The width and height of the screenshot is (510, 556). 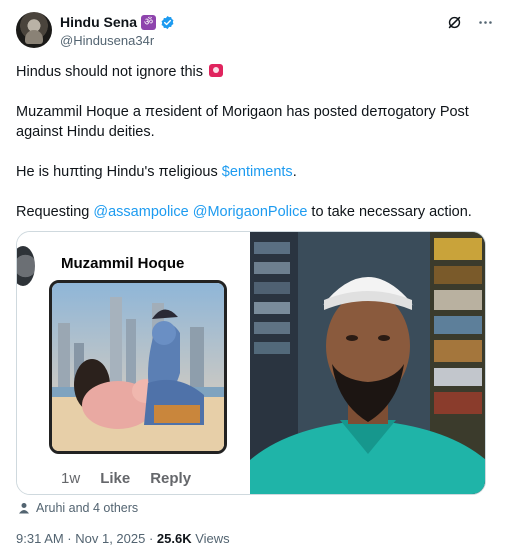 What do you see at coordinates (255, 32) in the screenshot?
I see `tweet-header: Hindu Sena ॐ @Hindusena34r` at bounding box center [255, 32].